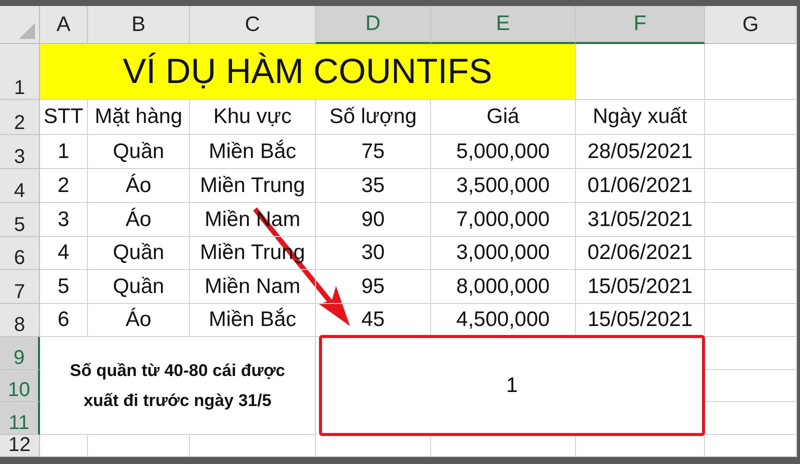  What do you see at coordinates (640, 117) in the screenshot?
I see `column-heading: Ngày xuất` at bounding box center [640, 117].